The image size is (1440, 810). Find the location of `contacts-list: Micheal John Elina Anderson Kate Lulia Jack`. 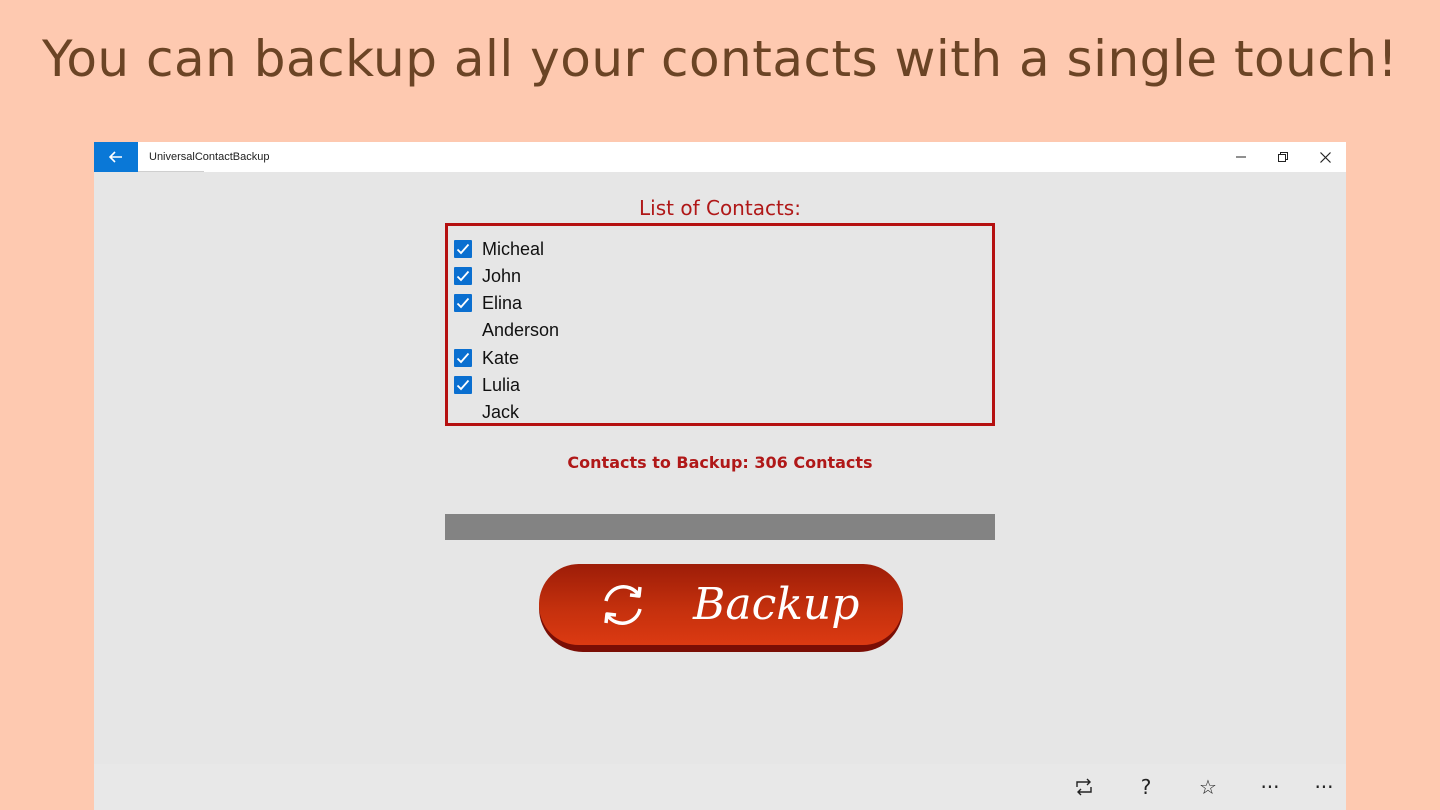

contacts-list: Micheal John Elina Anderson Kate Lulia Jack is located at coordinates (720, 324).